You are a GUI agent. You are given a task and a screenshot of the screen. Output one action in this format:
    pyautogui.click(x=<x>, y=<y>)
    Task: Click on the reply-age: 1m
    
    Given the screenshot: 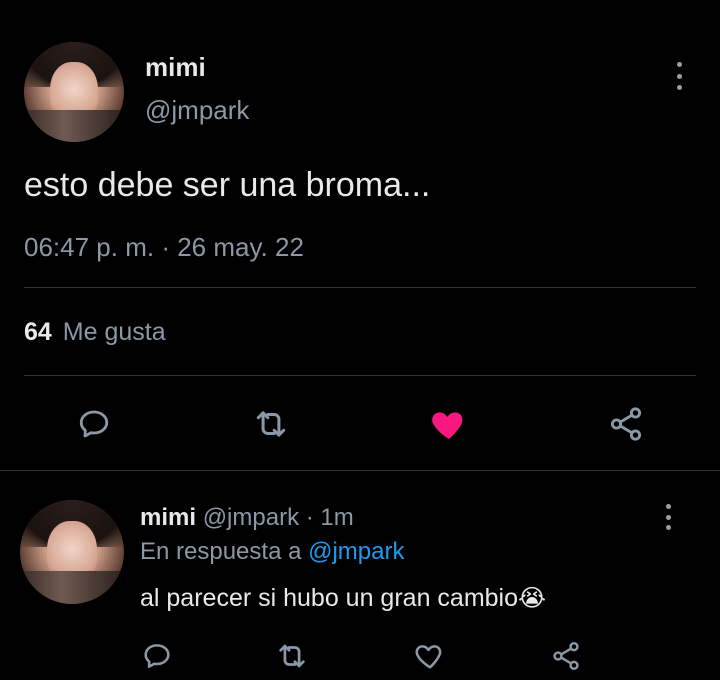 What is the action you would take?
    pyautogui.click(x=336, y=517)
    